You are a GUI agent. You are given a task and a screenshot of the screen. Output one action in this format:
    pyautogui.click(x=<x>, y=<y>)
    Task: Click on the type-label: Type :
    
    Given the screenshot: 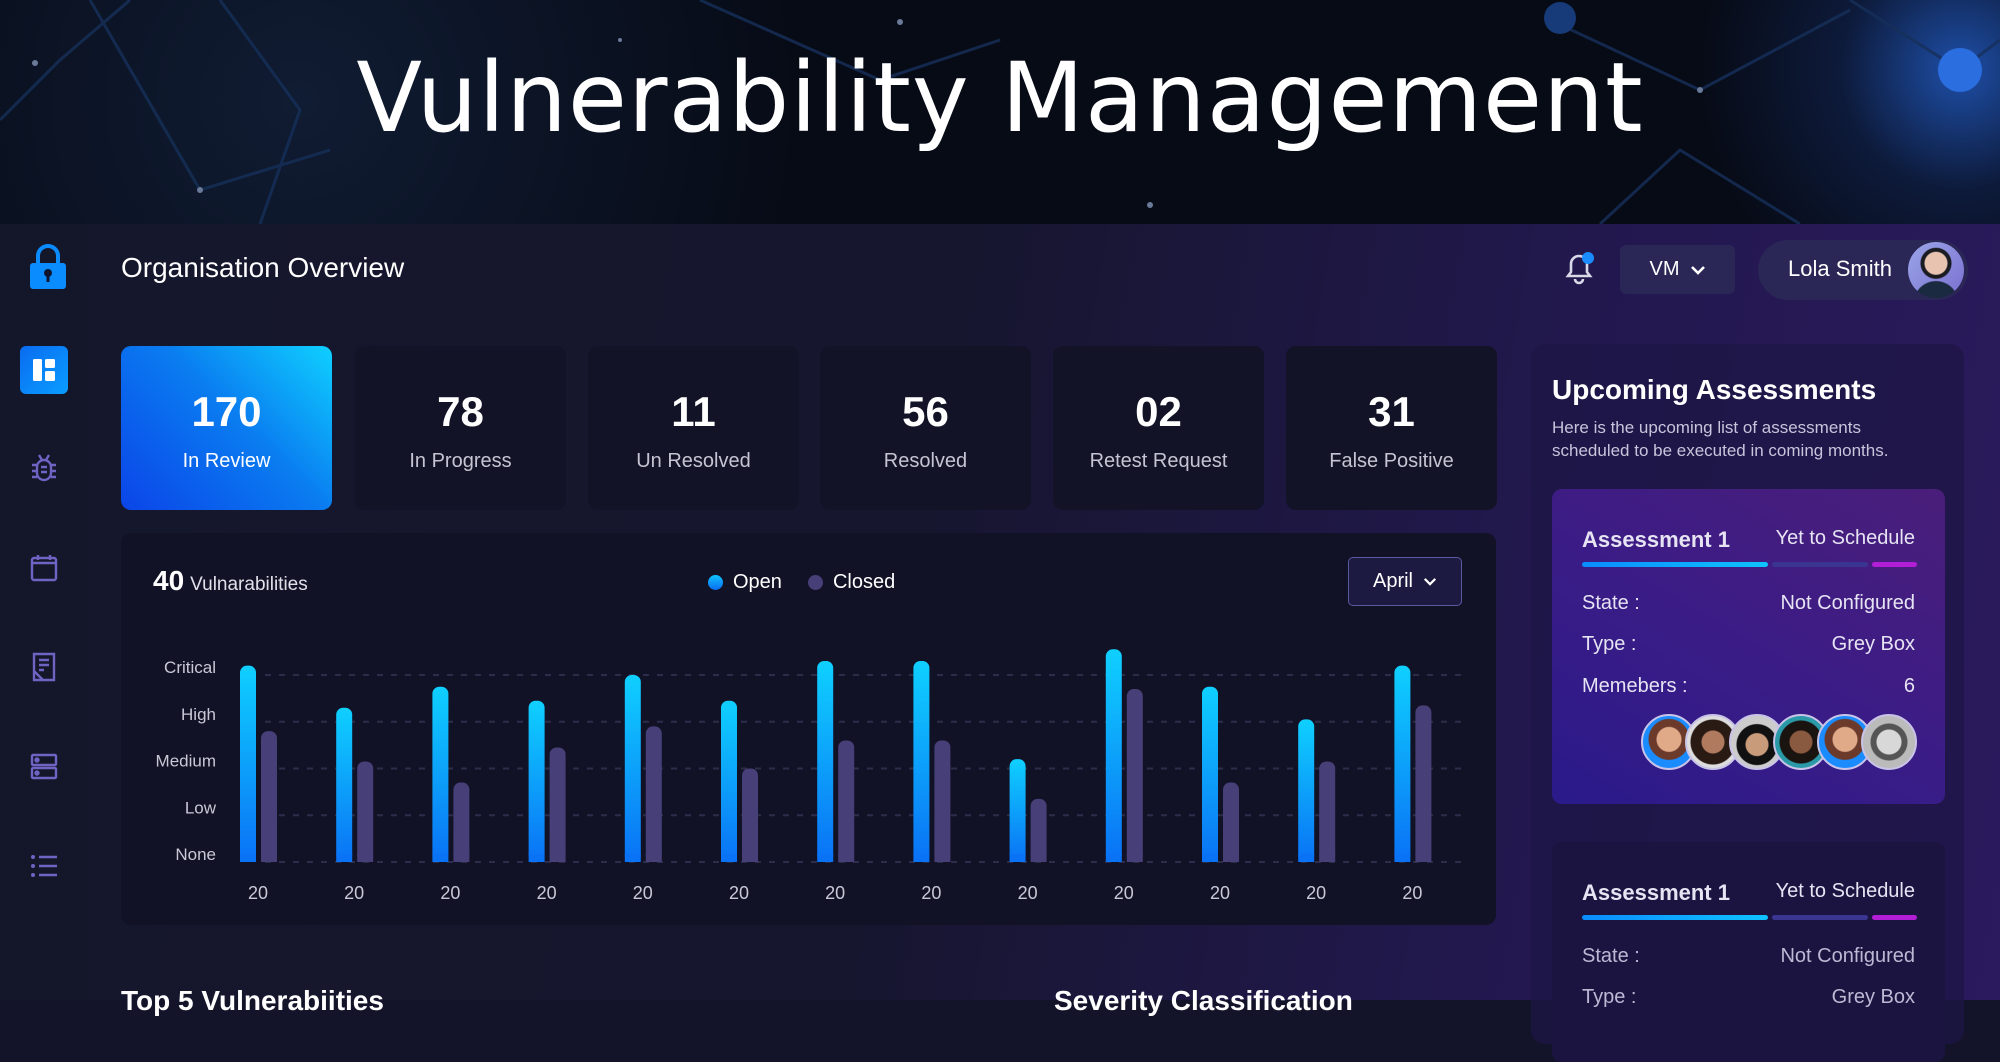 What is the action you would take?
    pyautogui.click(x=1609, y=644)
    